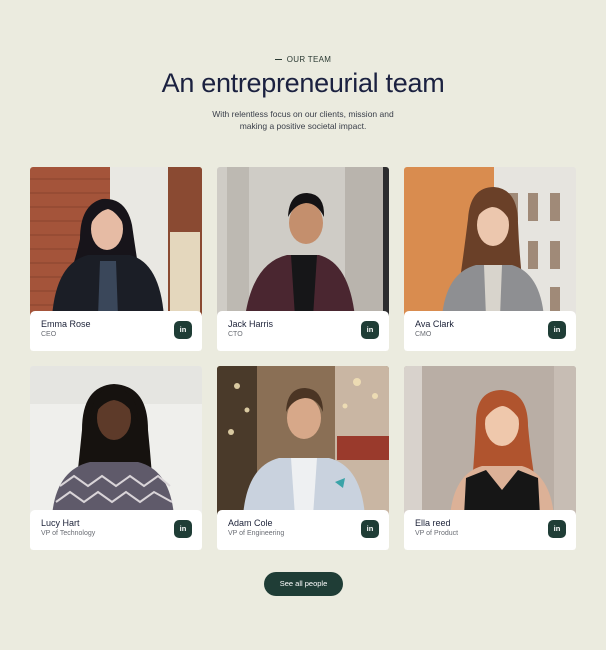 Image resolution: width=606 pixels, height=650 pixels. Describe the element at coordinates (433, 523) in the screenshot. I see `member-name: Ella reed` at that location.